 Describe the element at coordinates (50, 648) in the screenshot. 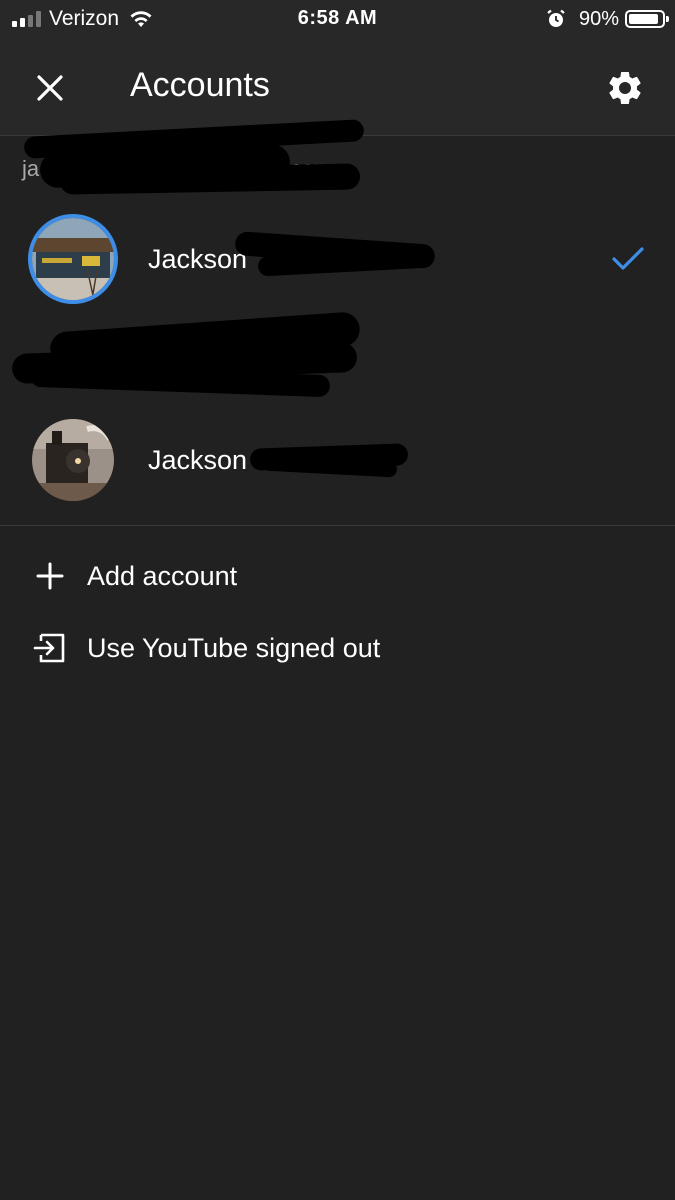

I see `sign-out-icon` at that location.